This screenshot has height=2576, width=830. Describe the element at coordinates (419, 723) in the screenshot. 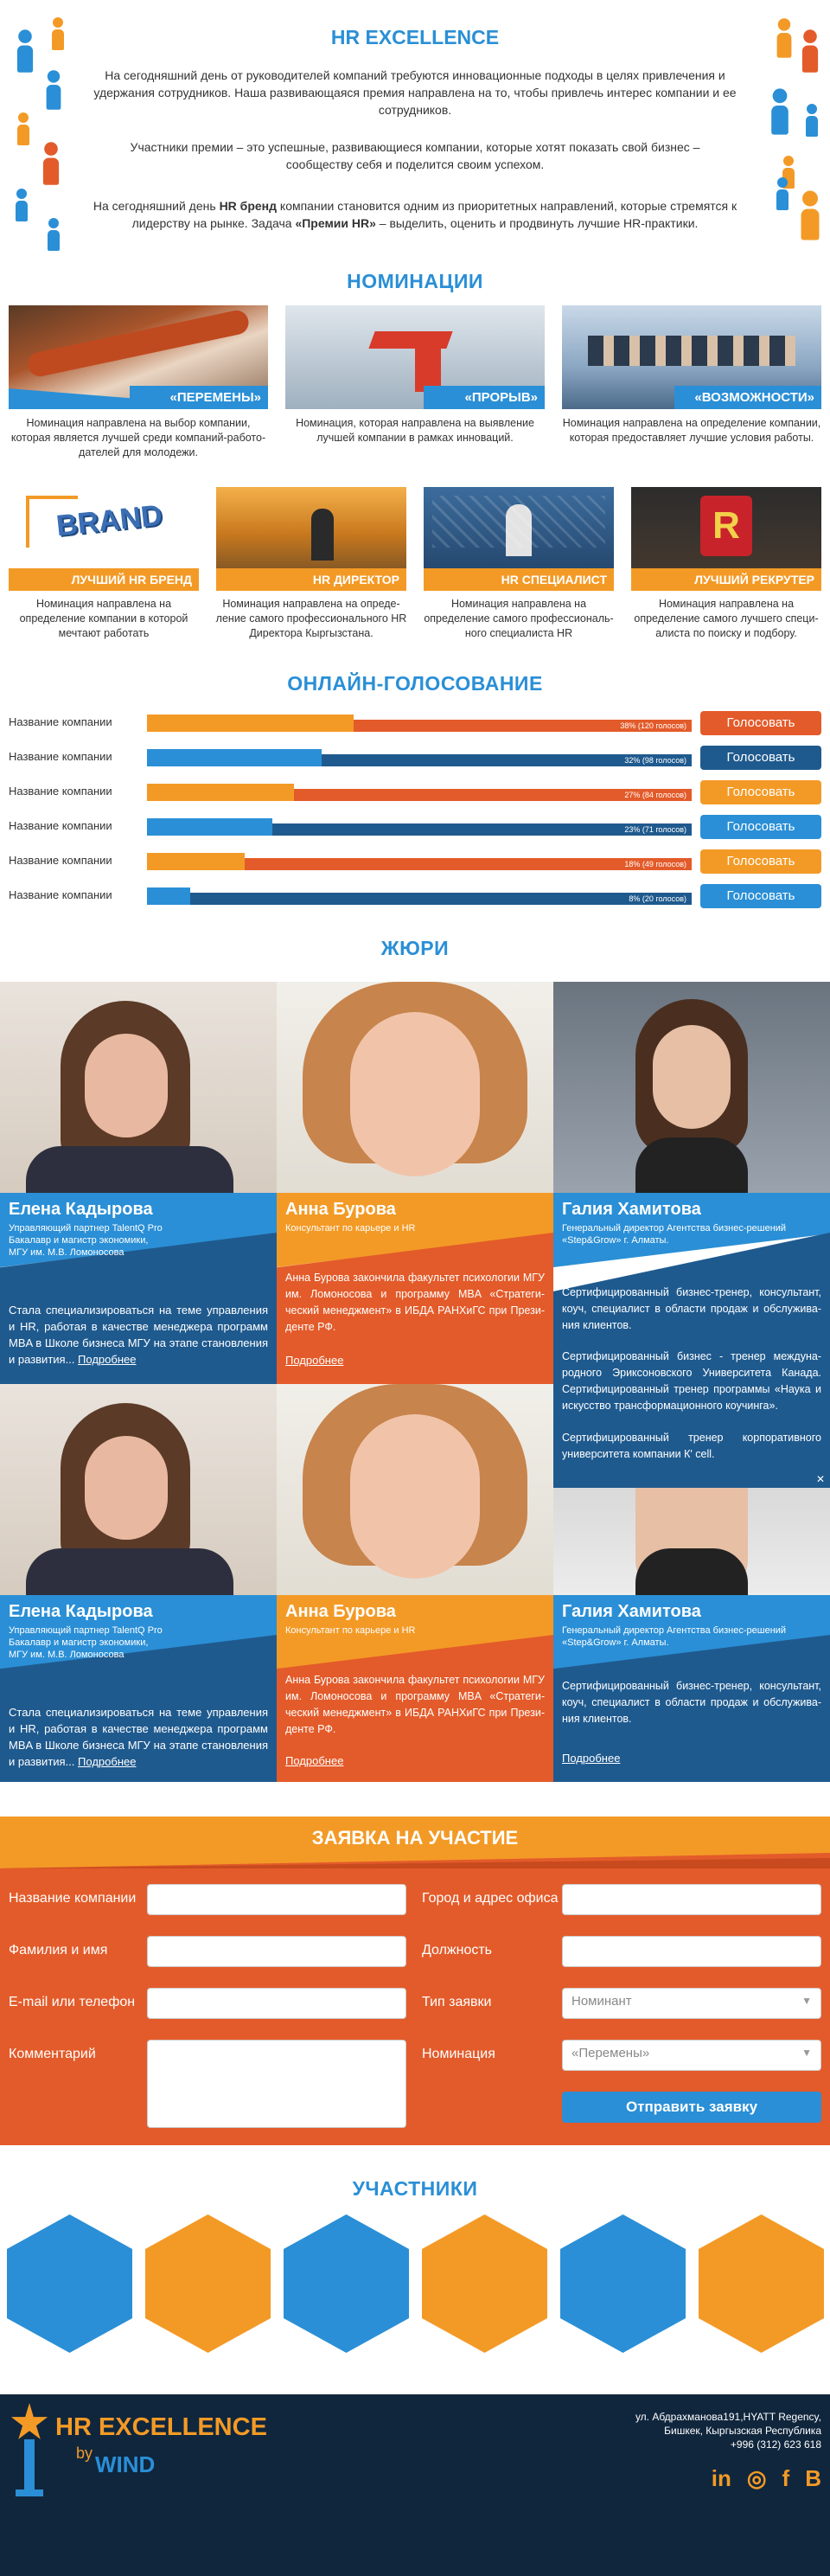

I see `vote-progress-bar: 38% (120 голосов)` at that location.